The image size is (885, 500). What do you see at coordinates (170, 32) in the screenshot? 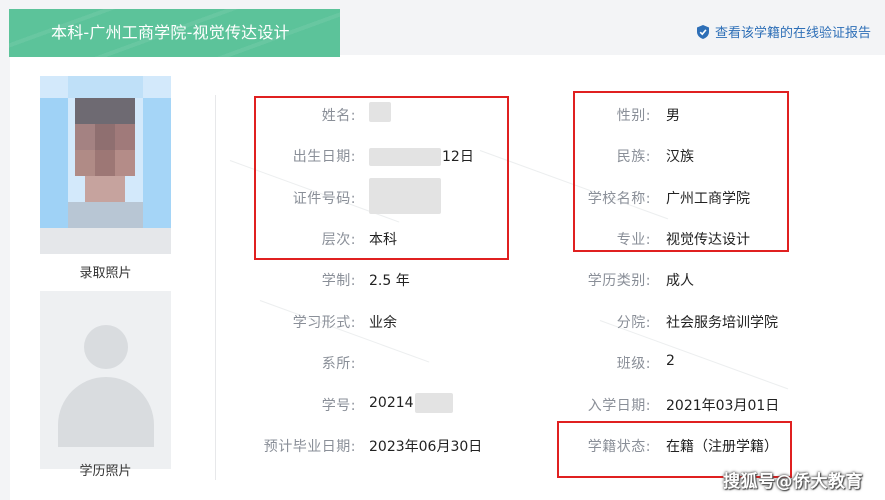
I see `record-tab-title: 本科-广州工商学院-视觉传达设计` at bounding box center [170, 32].